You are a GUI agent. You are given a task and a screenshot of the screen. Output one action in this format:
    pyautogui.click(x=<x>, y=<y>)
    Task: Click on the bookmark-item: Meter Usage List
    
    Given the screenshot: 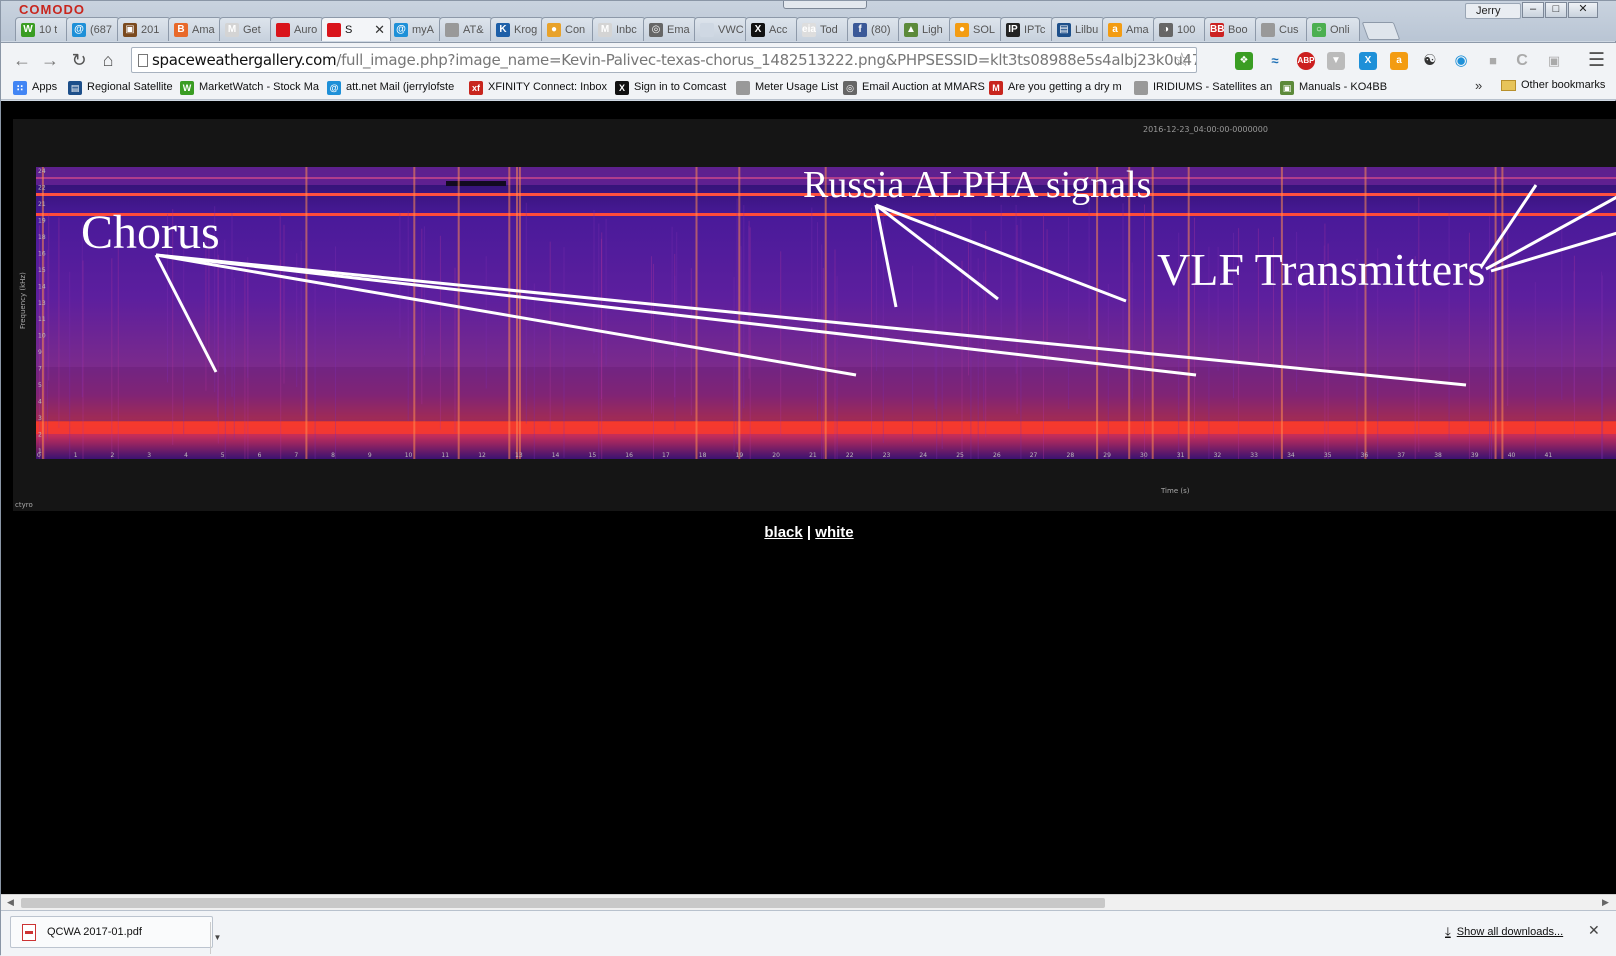 What is the action you would take?
    pyautogui.click(x=787, y=87)
    